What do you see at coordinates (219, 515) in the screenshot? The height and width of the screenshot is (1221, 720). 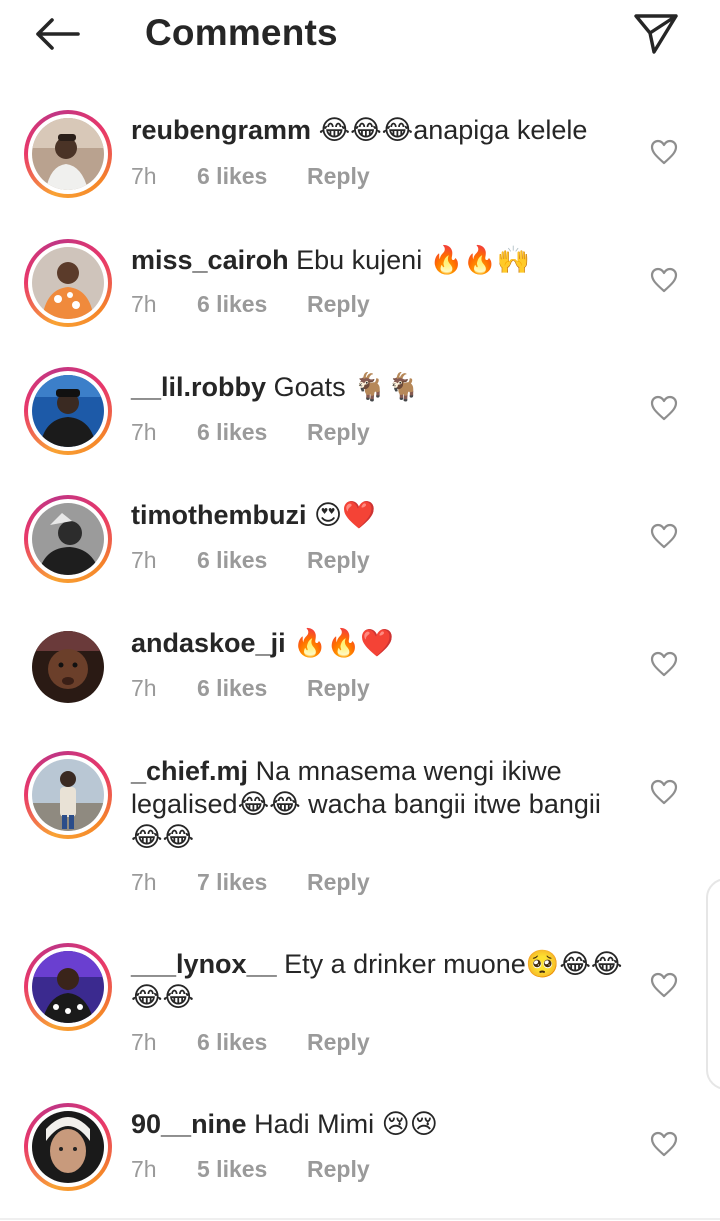 I see `comment-username: timothembuzi` at bounding box center [219, 515].